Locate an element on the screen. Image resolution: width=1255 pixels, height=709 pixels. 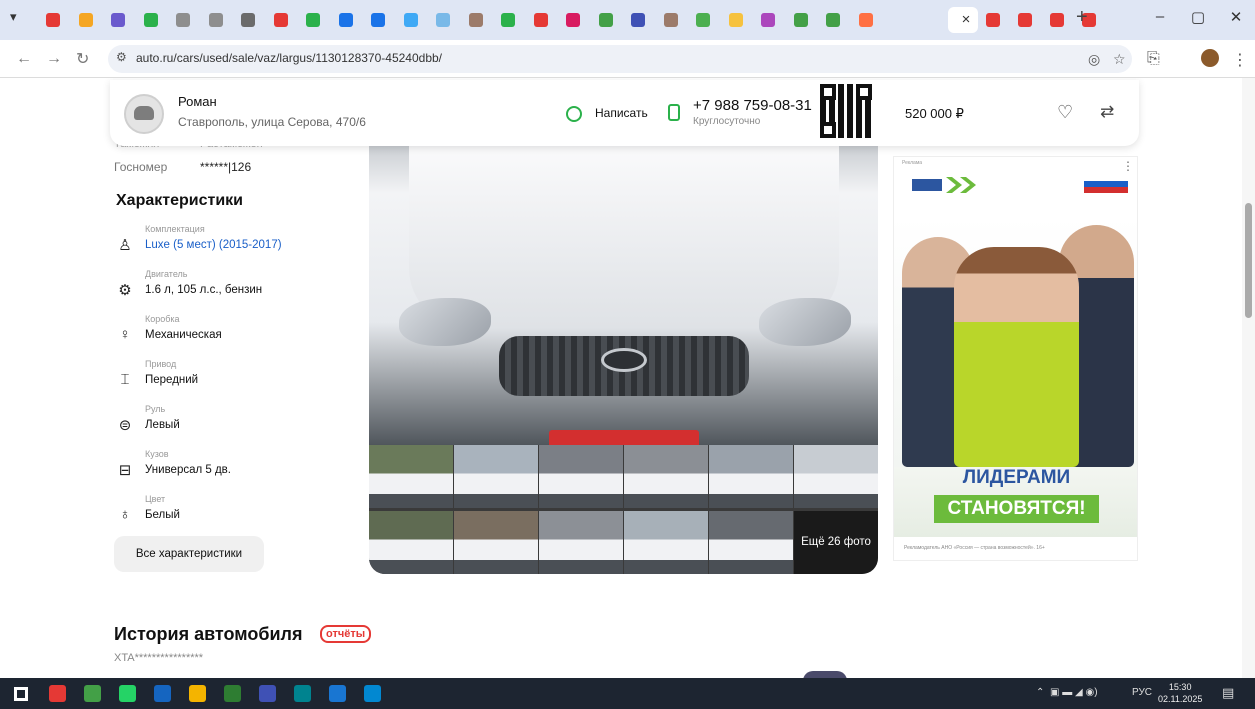
whatsapp-icon is located at coordinates (127, 693).